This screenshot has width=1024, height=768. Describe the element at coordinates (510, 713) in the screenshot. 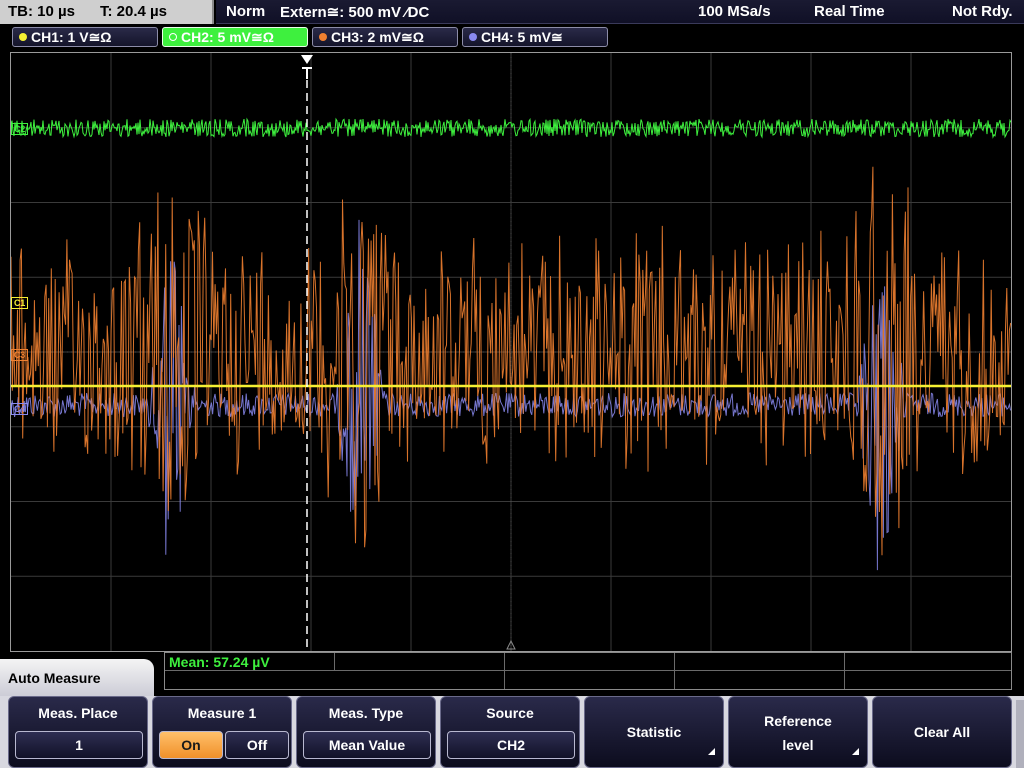

I see `softkey-title: Source` at that location.